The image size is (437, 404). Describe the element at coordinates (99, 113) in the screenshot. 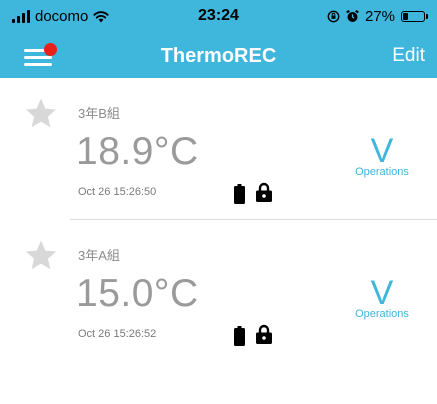

I see `device-name: 3年B組` at that location.